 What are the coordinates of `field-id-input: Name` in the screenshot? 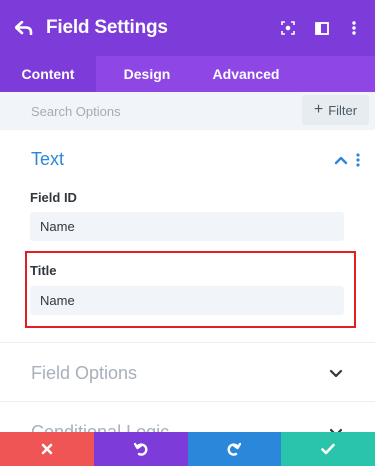 It's located at (187, 226).